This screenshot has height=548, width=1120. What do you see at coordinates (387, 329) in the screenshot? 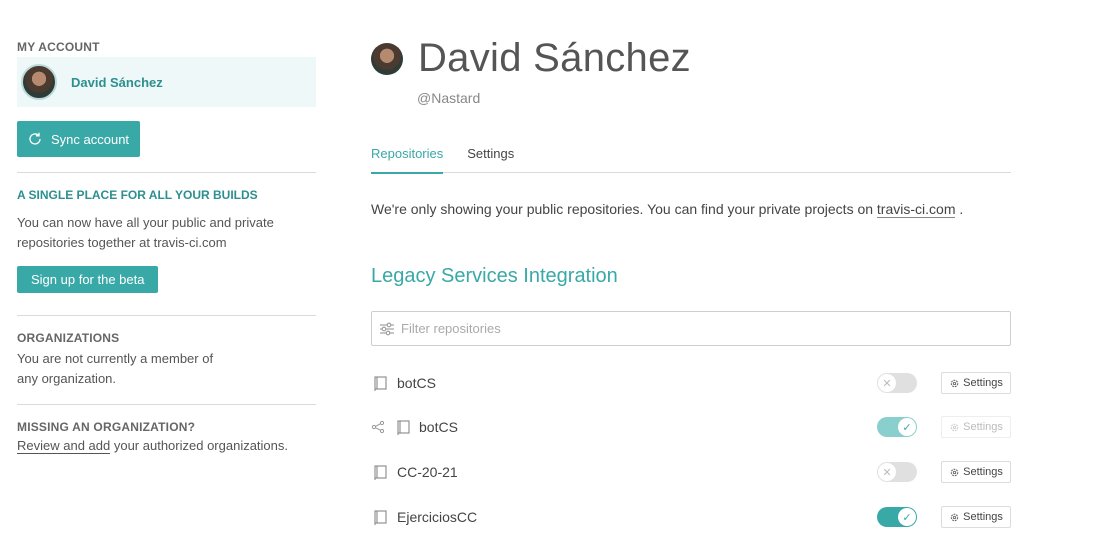
I see `filter-icon` at bounding box center [387, 329].